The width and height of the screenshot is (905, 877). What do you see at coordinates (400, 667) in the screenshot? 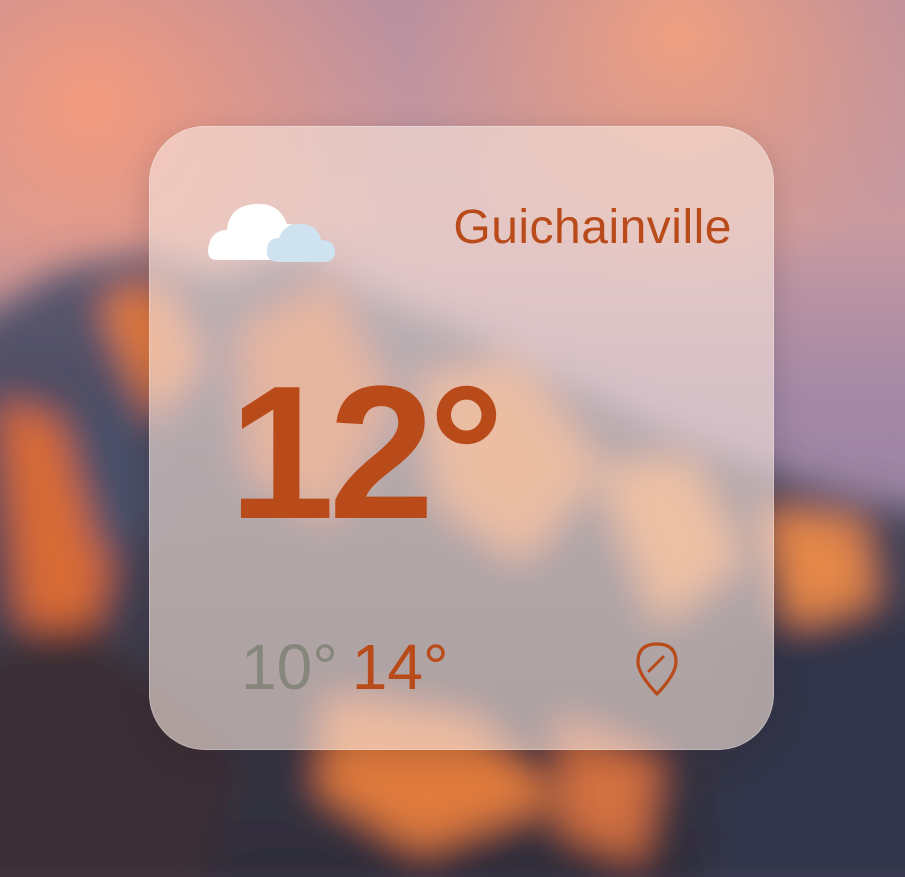
I see `high-temperature: 14°` at bounding box center [400, 667].